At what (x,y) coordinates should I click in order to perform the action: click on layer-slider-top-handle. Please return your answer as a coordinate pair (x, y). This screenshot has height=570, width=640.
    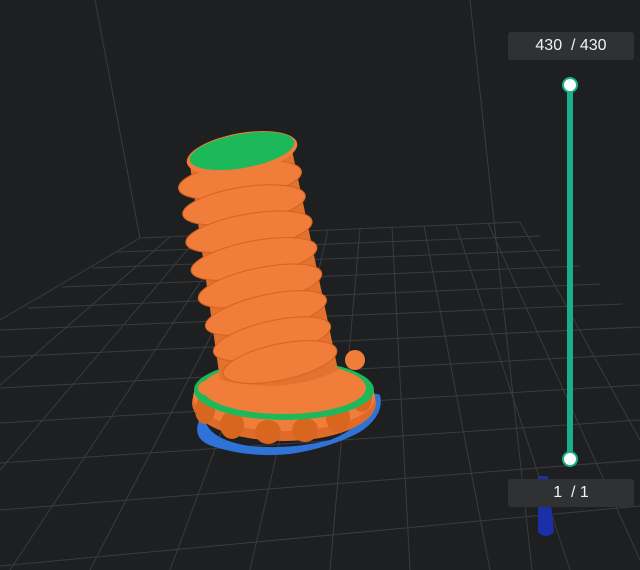
    Looking at the image, I should click on (570, 85).